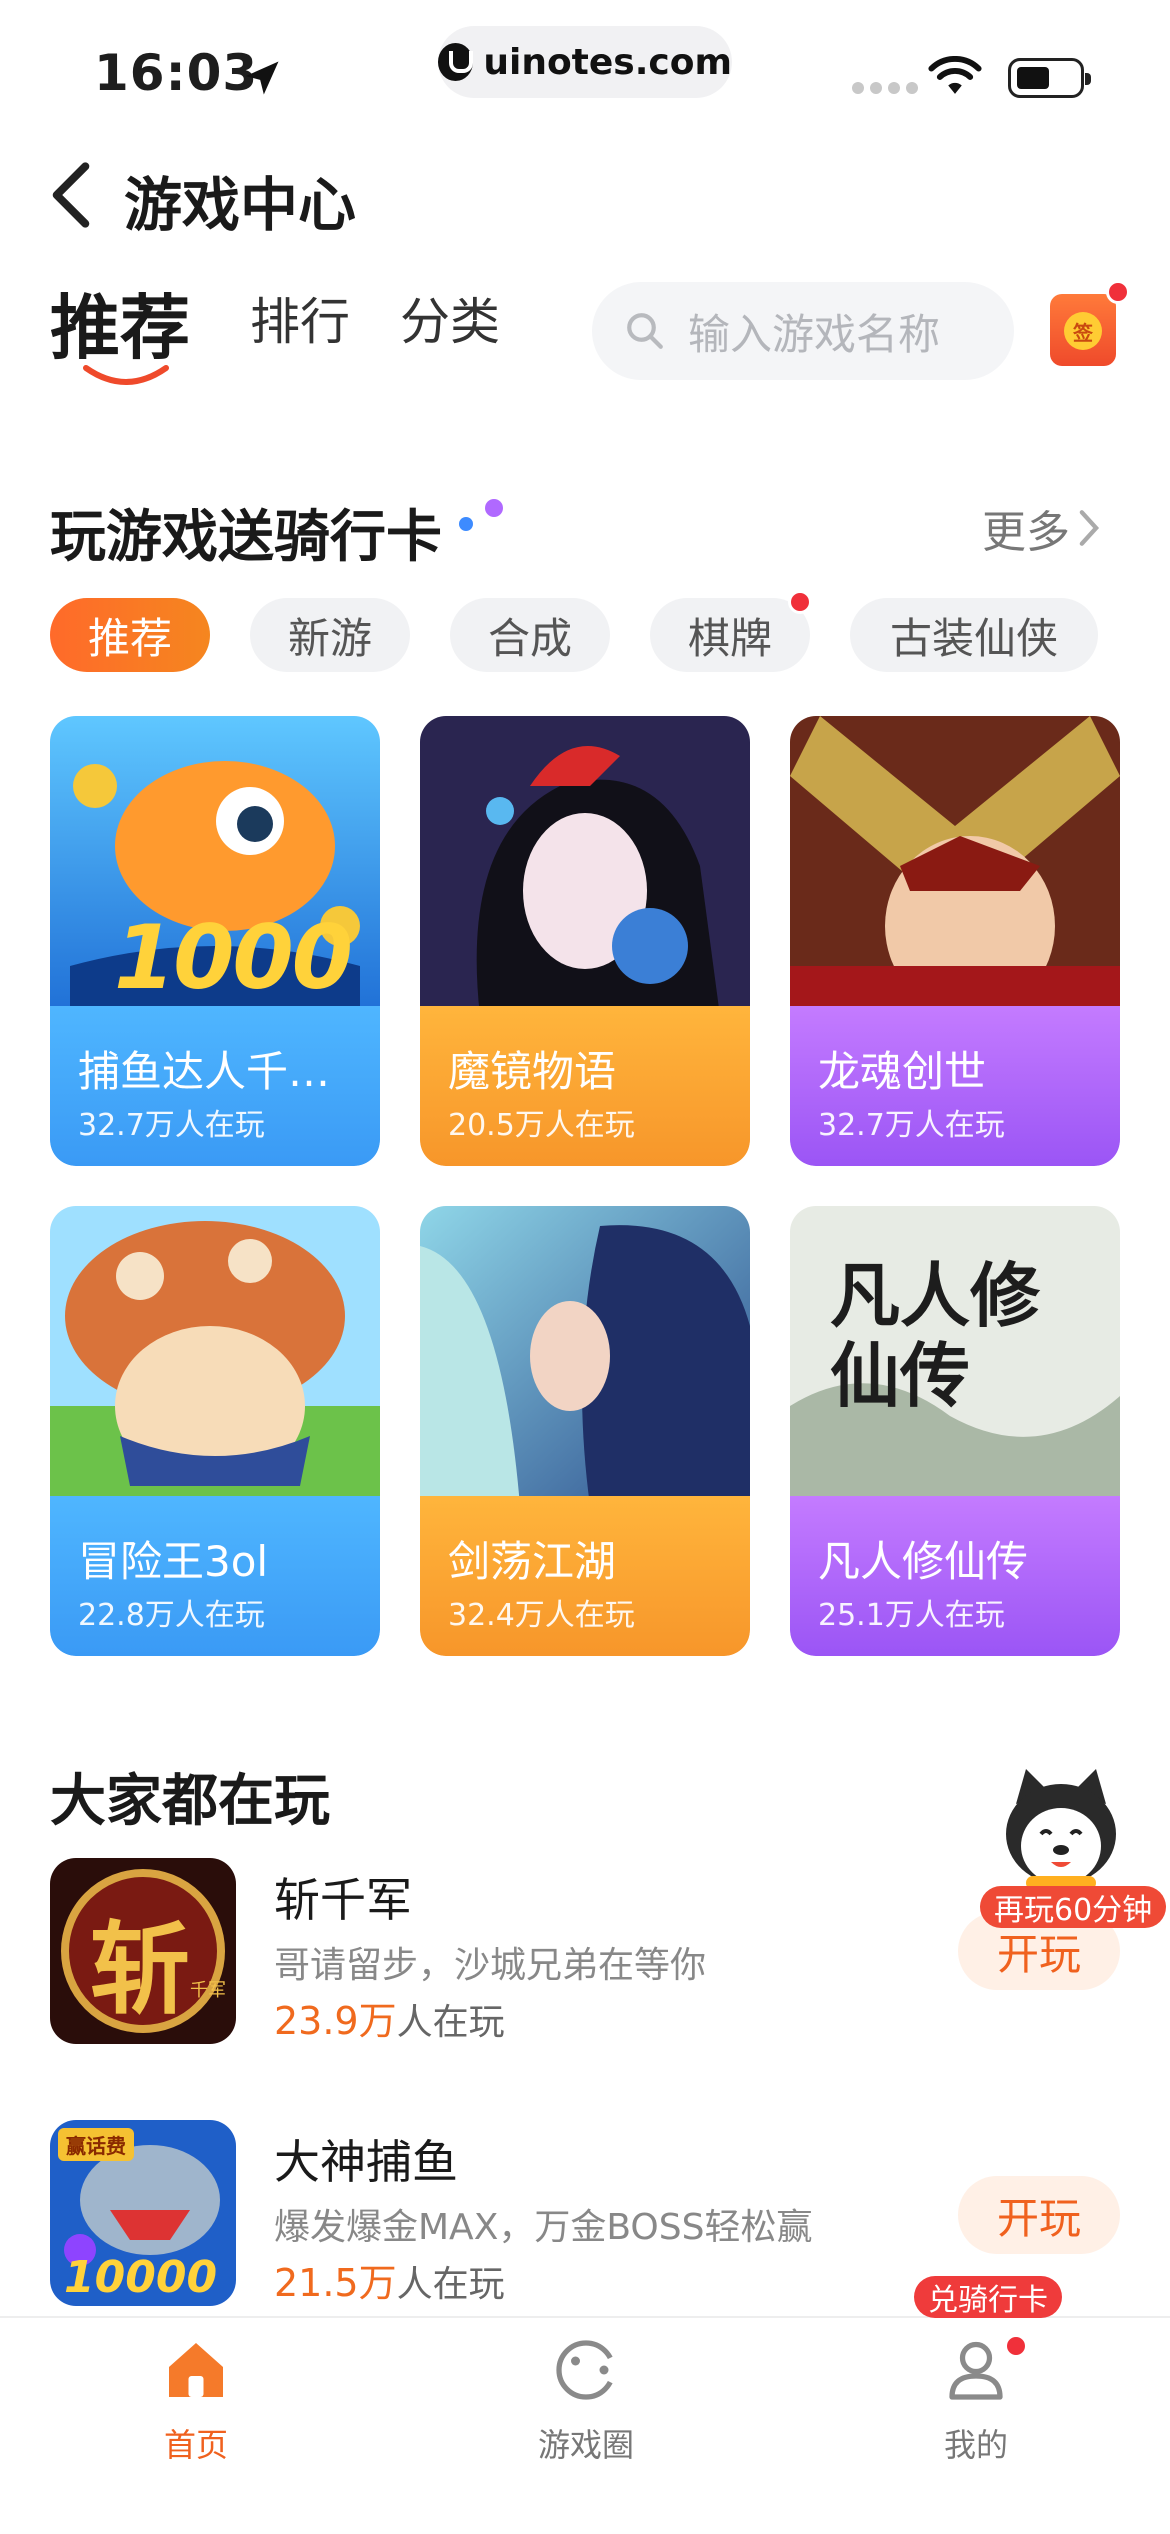 The width and height of the screenshot is (1170, 2534). What do you see at coordinates (955, 75) in the screenshot?
I see `wifi-icon` at bounding box center [955, 75].